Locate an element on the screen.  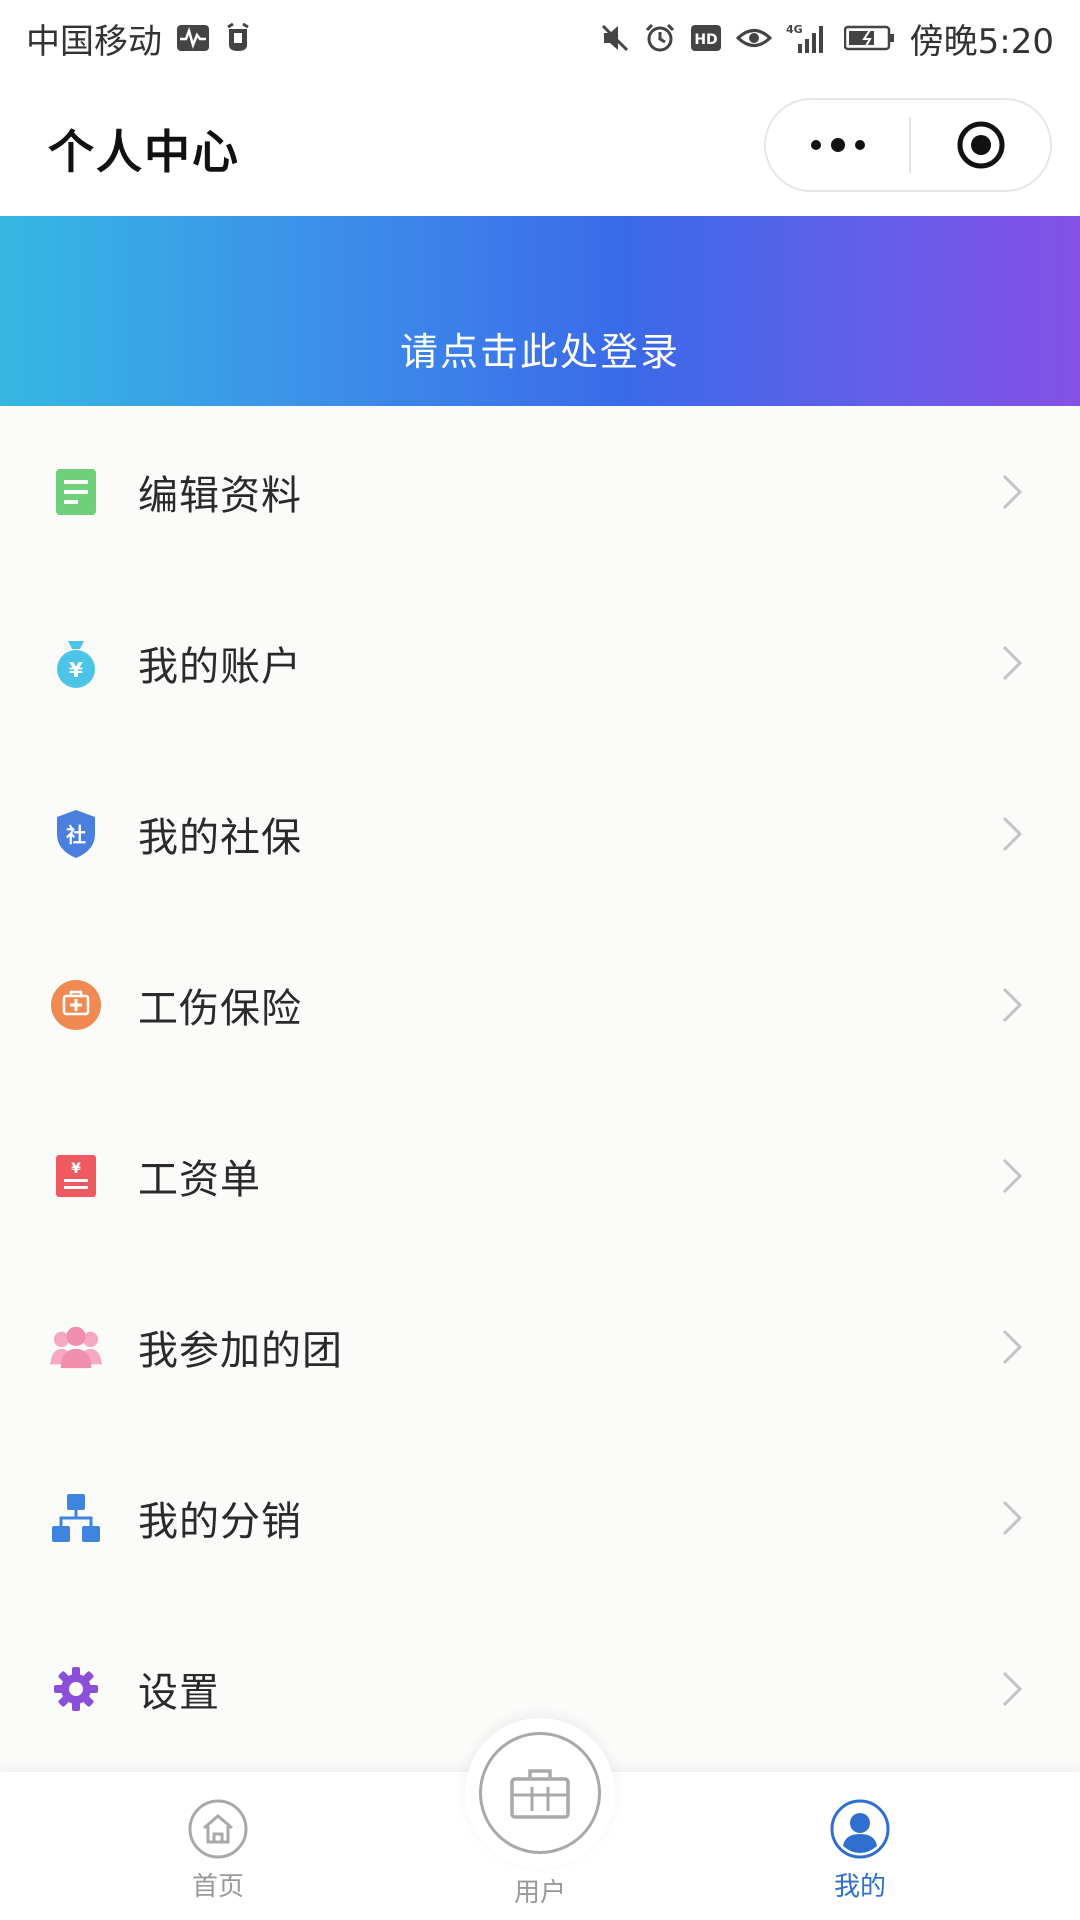
svg-text: HD is located at coordinates (705, 40).